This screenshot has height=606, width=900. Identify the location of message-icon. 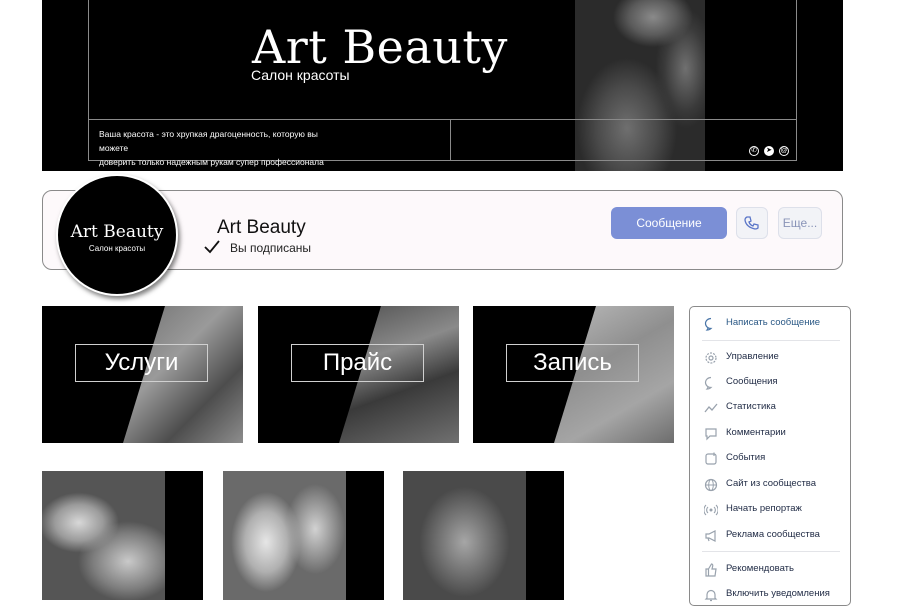
(708, 324).